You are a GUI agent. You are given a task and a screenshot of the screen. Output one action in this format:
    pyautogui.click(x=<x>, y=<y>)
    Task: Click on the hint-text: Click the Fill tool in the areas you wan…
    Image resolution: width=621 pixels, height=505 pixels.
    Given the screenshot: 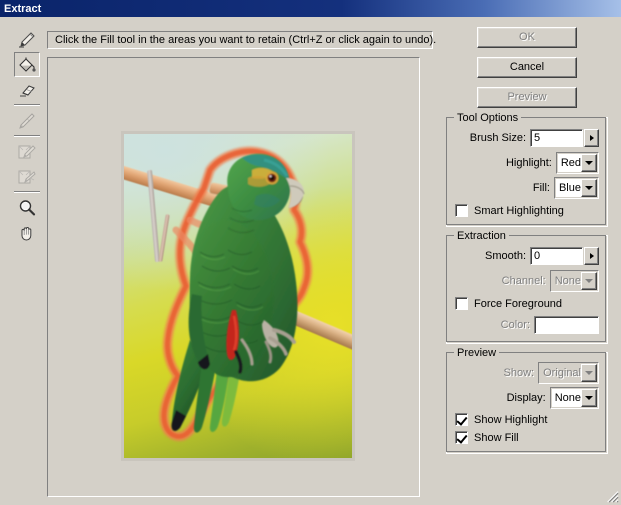 What is the action you would take?
    pyautogui.click(x=246, y=40)
    